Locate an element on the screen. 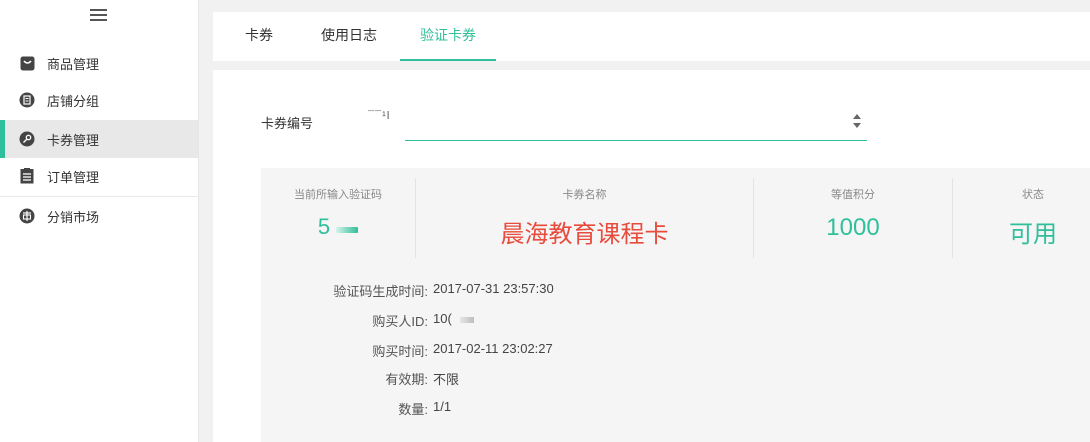 The height and width of the screenshot is (442, 1090). detail-row-buyer-id: 购买人ID: 10( is located at coordinates (441, 321).